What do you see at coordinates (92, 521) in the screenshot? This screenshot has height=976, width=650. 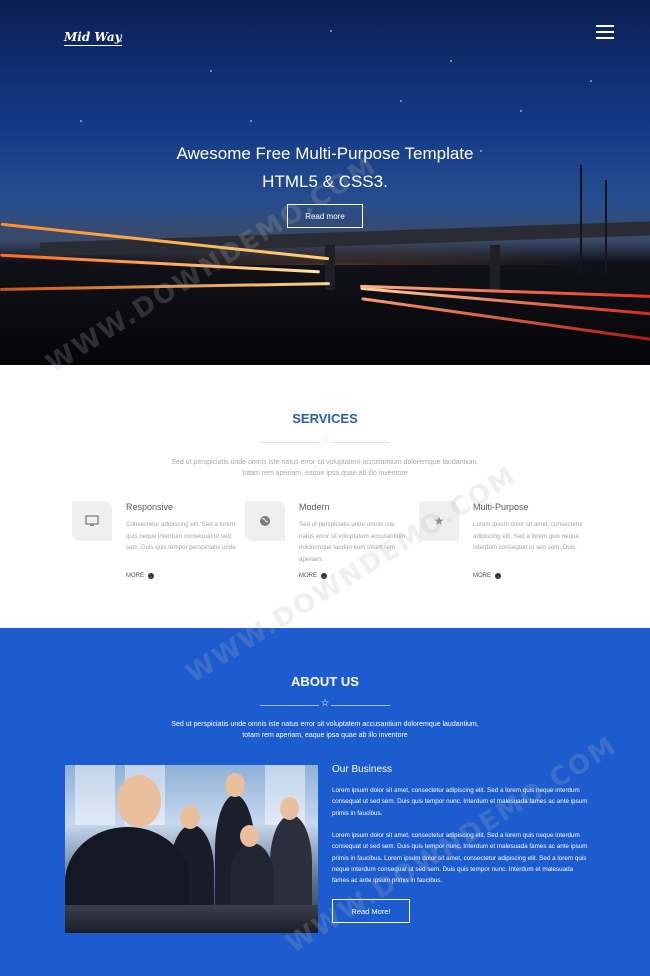 I see `monitor-icon` at bounding box center [92, 521].